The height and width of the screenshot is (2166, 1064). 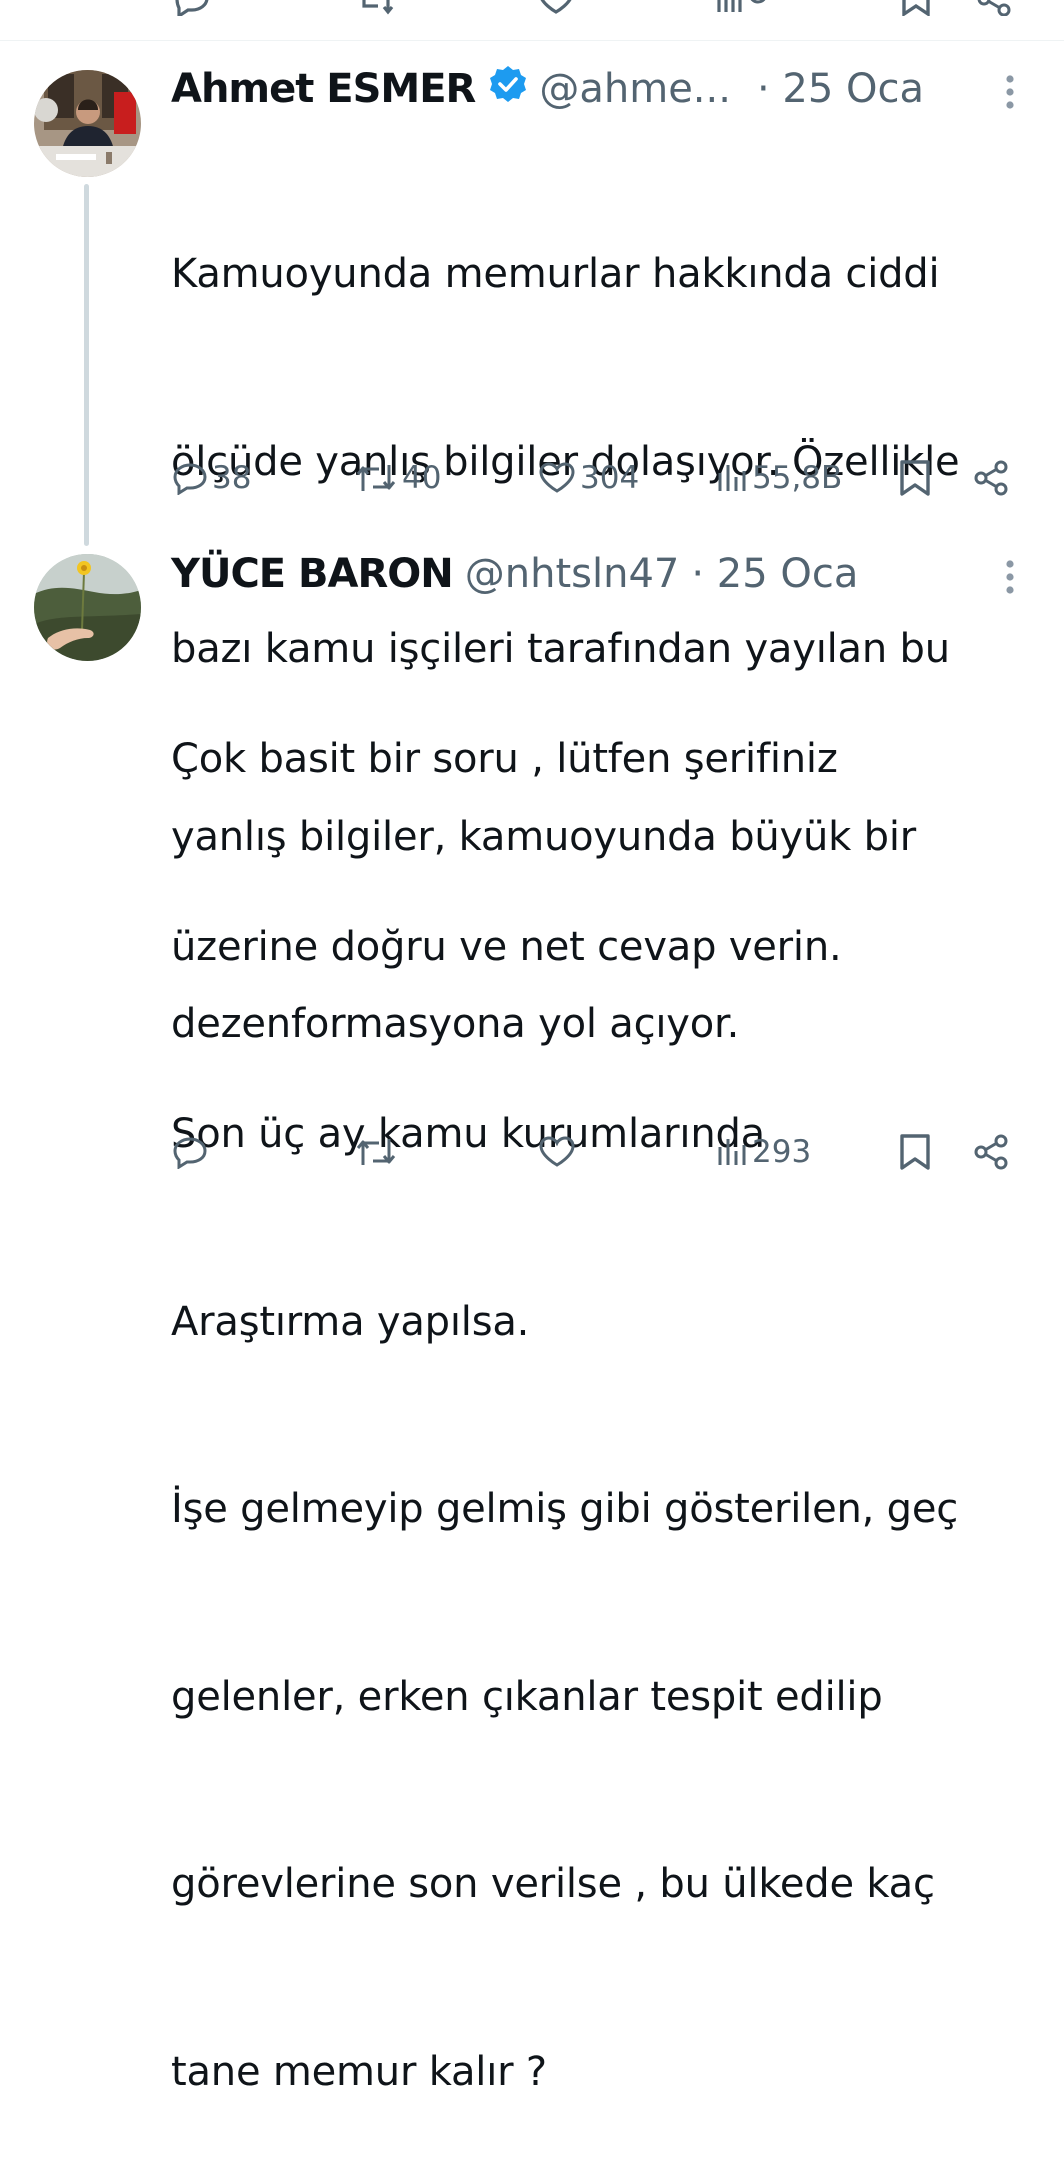 I want to click on reply-button, so click(x=190, y=1152).